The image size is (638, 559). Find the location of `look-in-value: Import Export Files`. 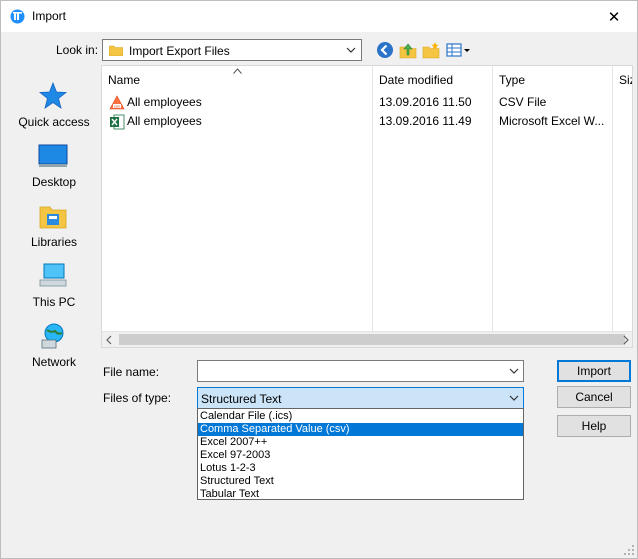

look-in-value: Import Export Files is located at coordinates (179, 51).